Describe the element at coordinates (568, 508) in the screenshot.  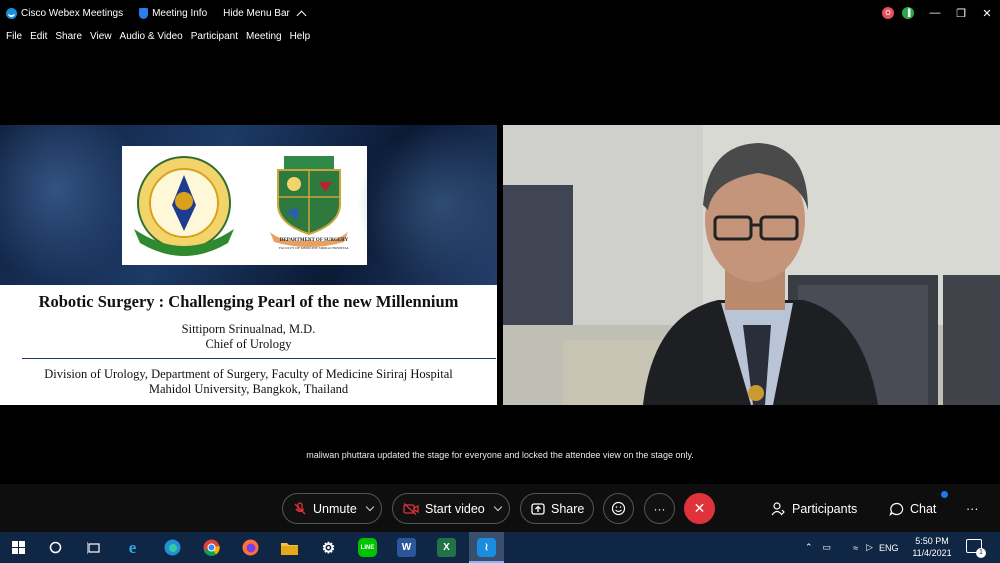
I see `share-label: Share` at that location.